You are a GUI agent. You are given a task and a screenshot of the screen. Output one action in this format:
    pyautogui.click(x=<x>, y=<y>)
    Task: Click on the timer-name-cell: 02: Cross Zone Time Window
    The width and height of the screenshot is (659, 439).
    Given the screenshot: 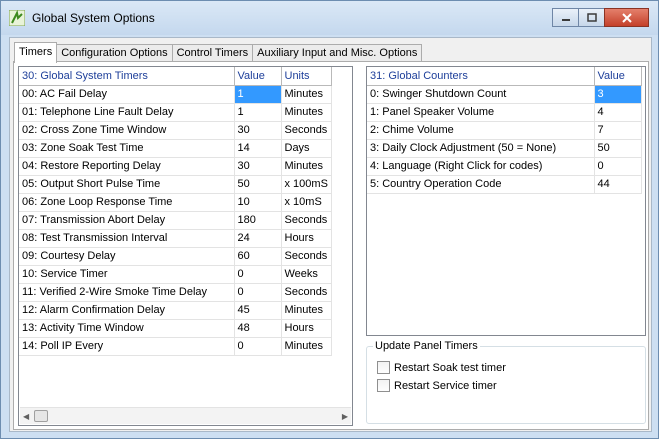 What is the action you would take?
    pyautogui.click(x=127, y=130)
    